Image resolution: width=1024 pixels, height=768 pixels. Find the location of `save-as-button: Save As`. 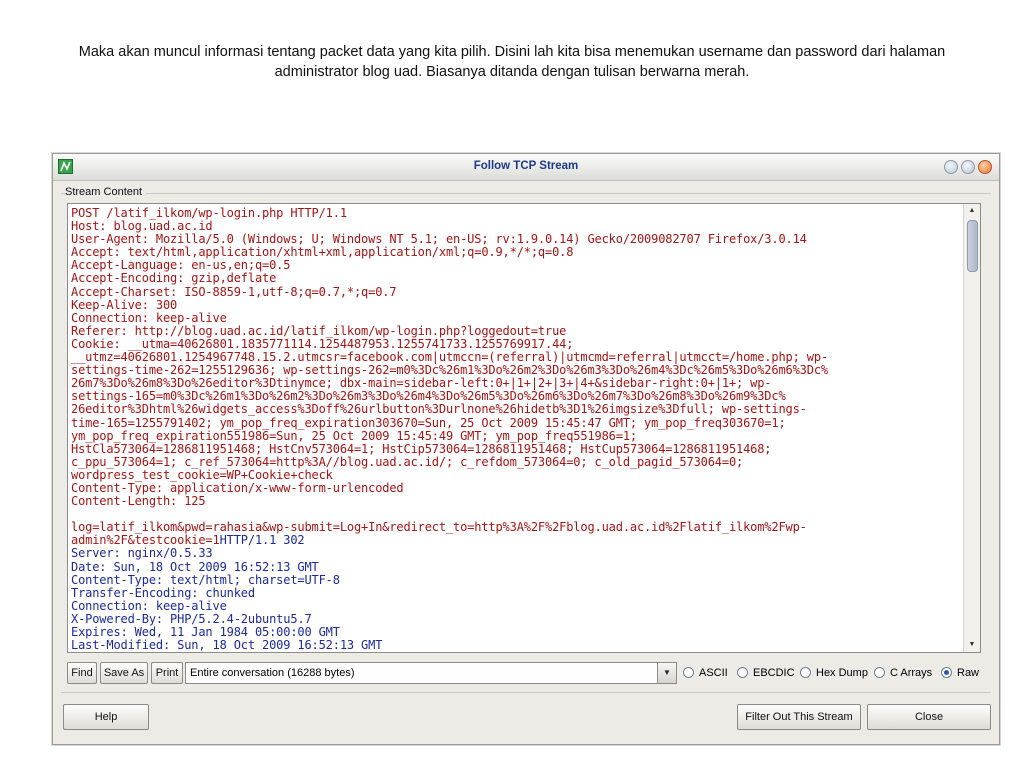

save-as-button: Save As is located at coordinates (124, 673).